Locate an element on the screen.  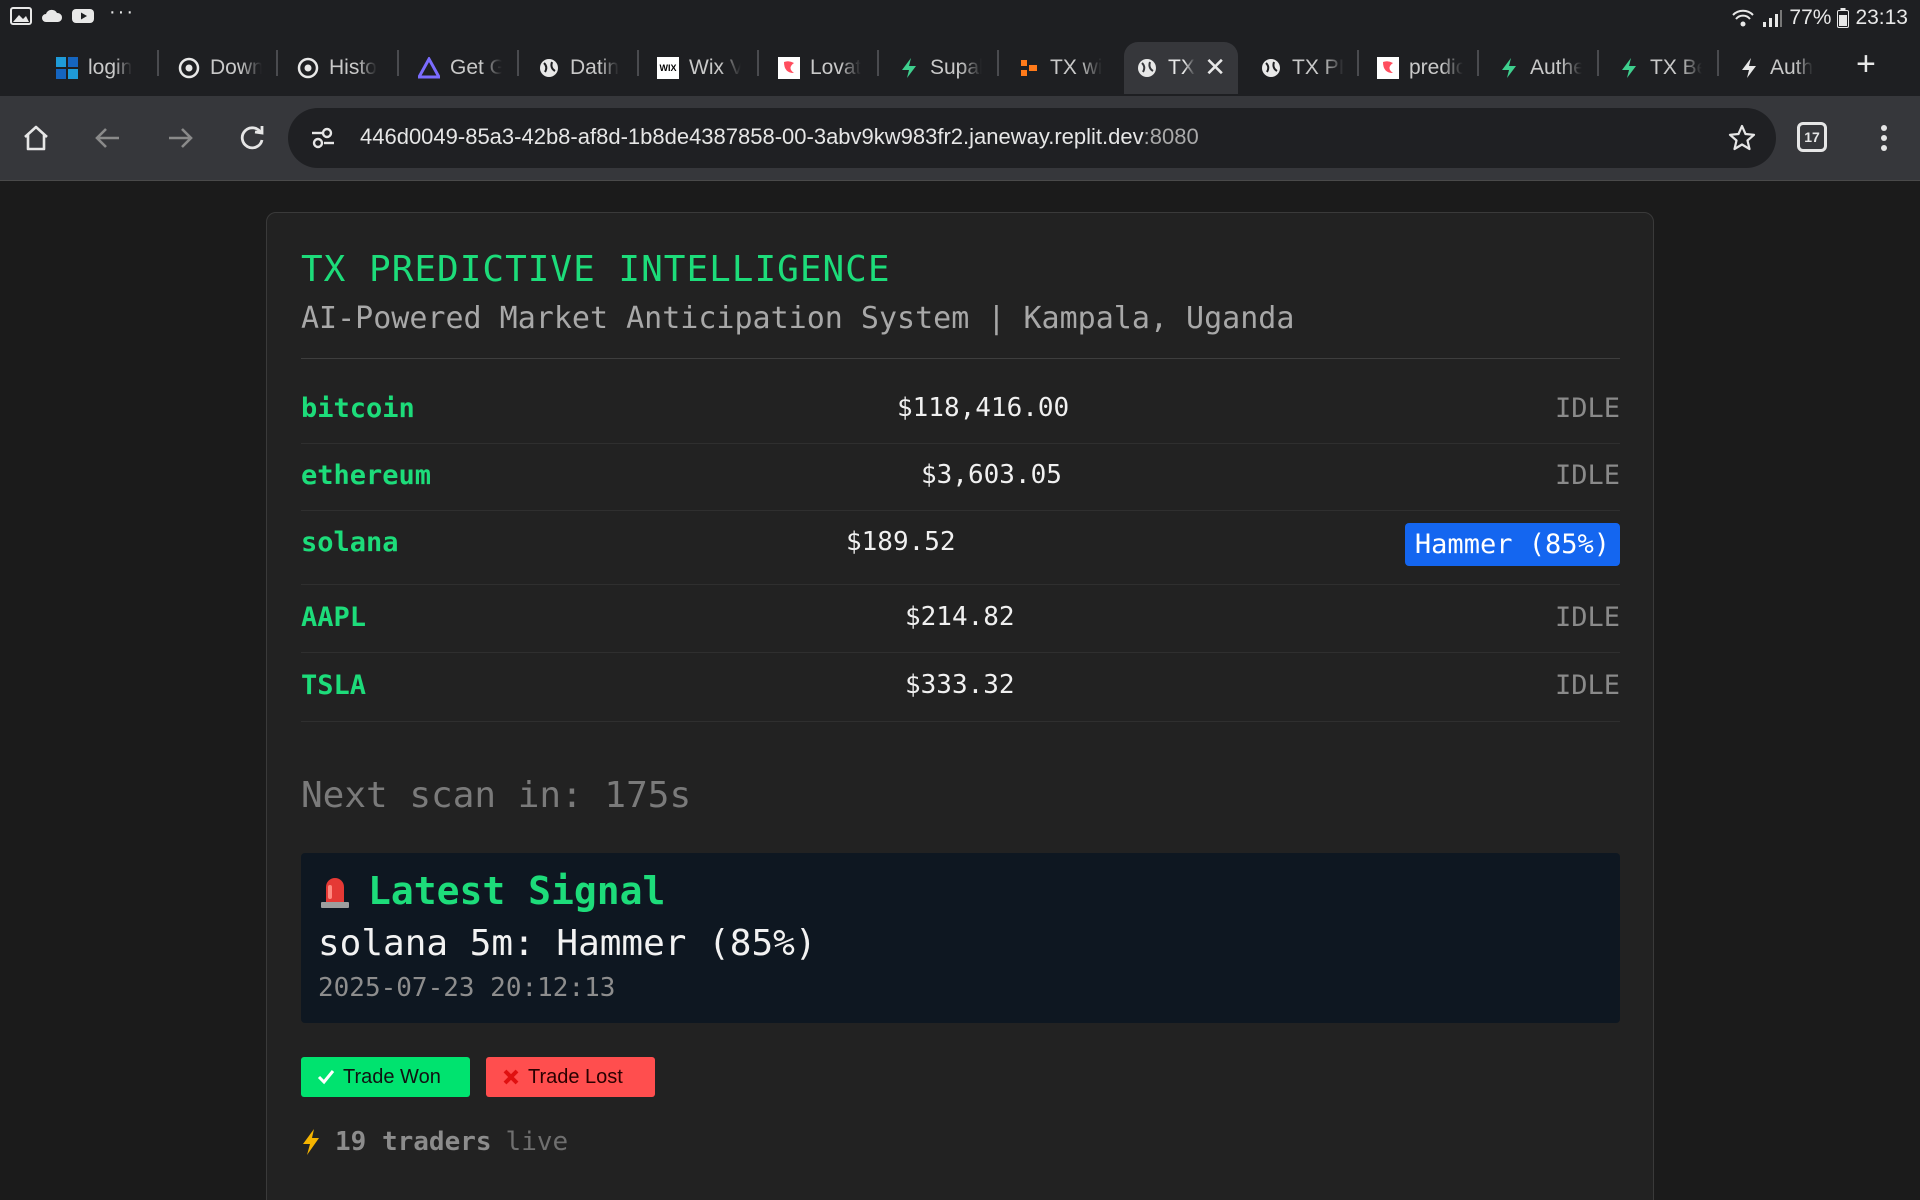
tab-tx-wi: TX wi is located at coordinates (1060, 68).